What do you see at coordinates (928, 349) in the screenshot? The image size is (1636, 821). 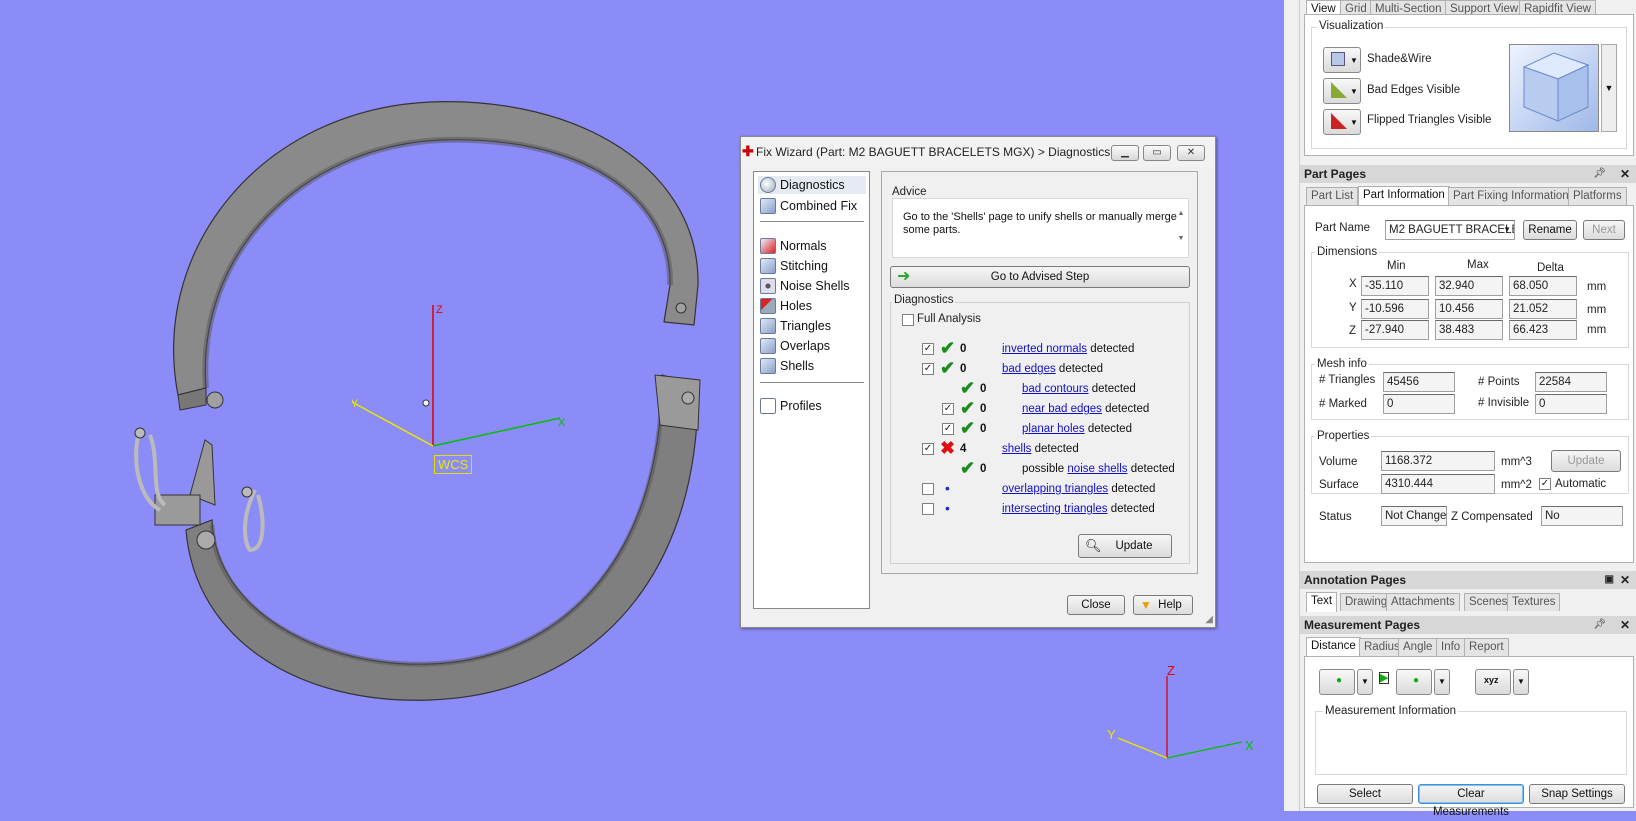 I see `inverted-normals-checkbox: ✓` at bounding box center [928, 349].